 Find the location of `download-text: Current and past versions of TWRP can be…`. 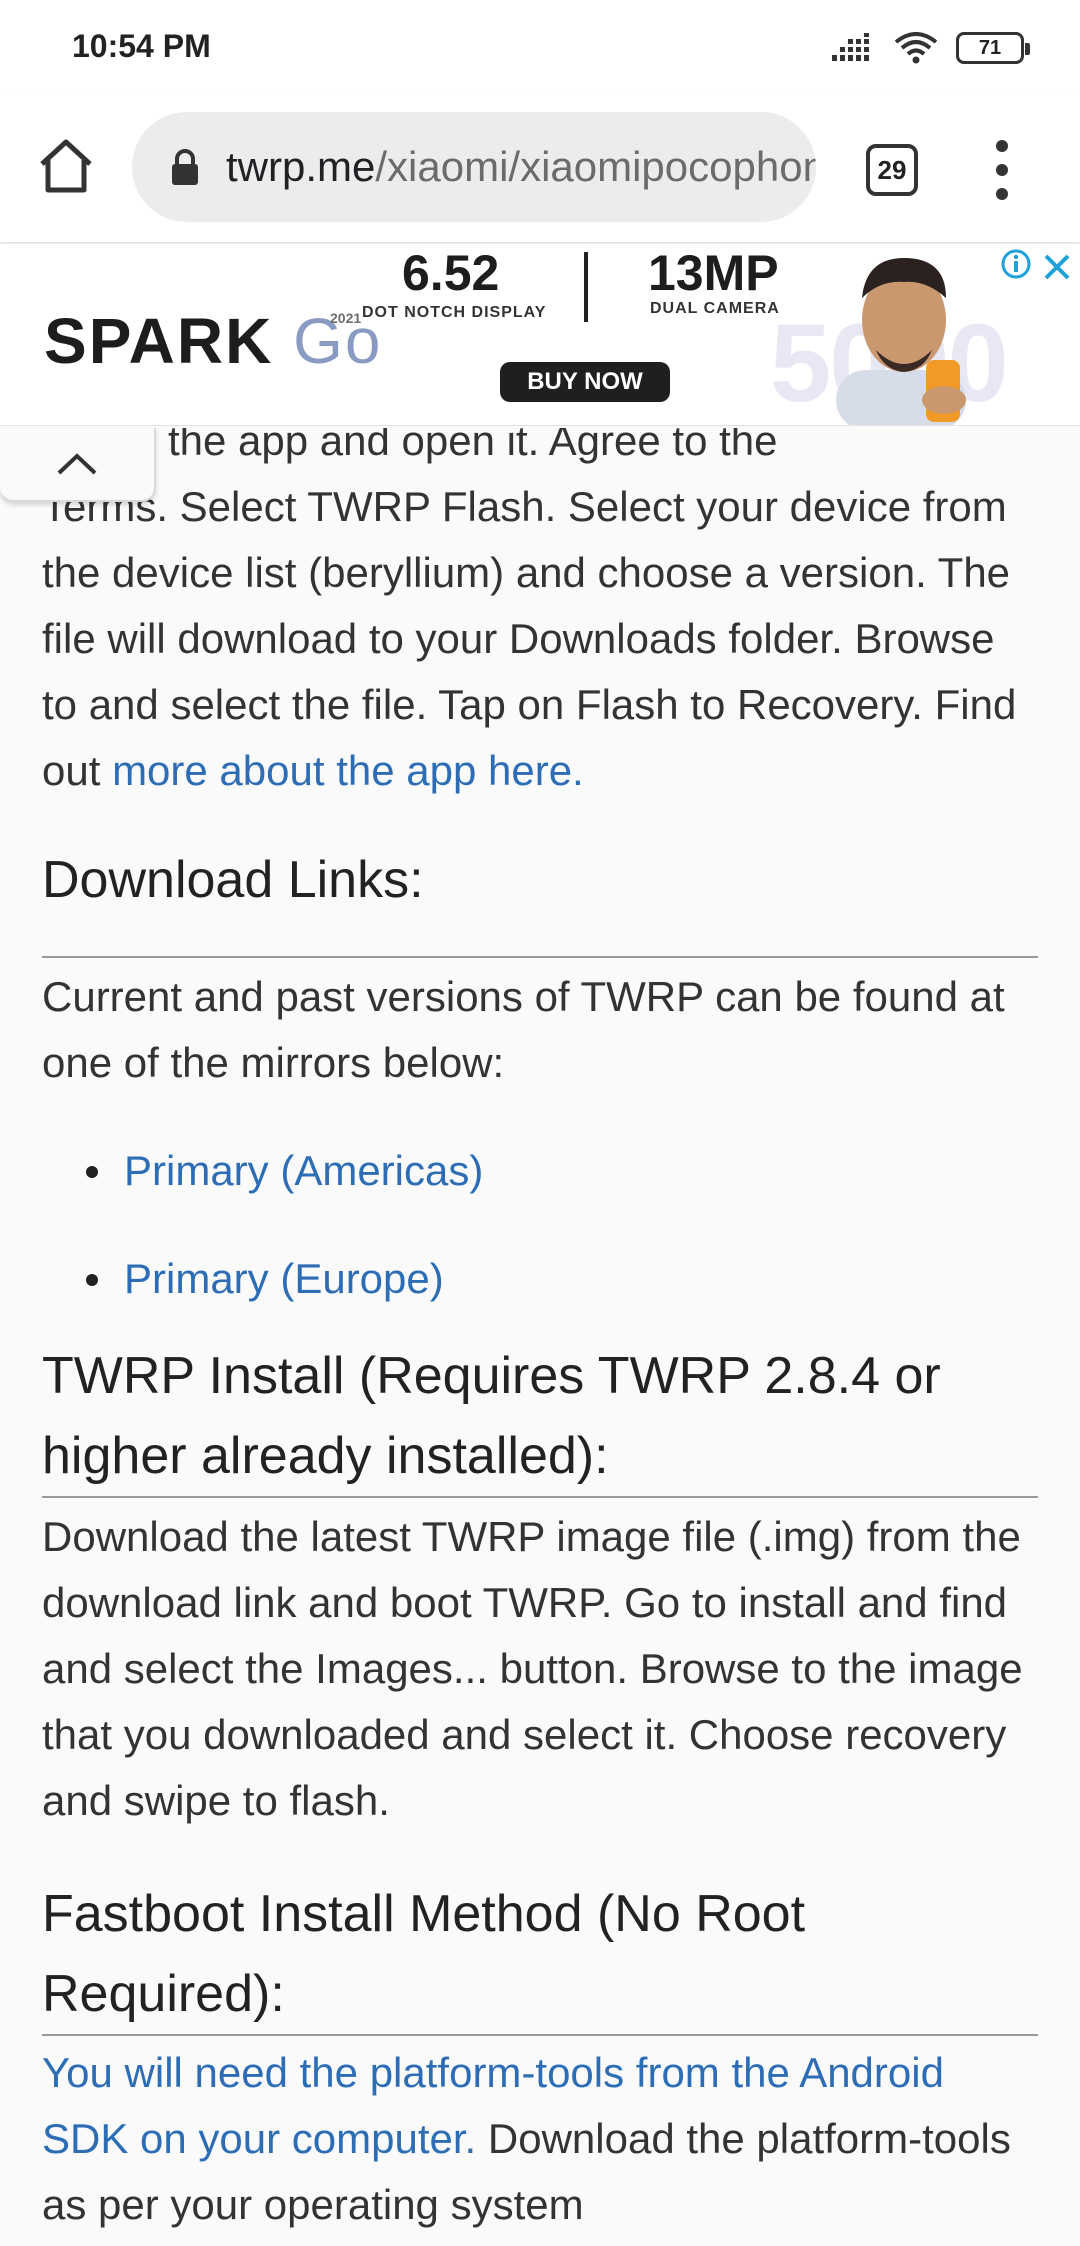

download-text: Current and past versions of TWRP can be… is located at coordinates (523, 1029).